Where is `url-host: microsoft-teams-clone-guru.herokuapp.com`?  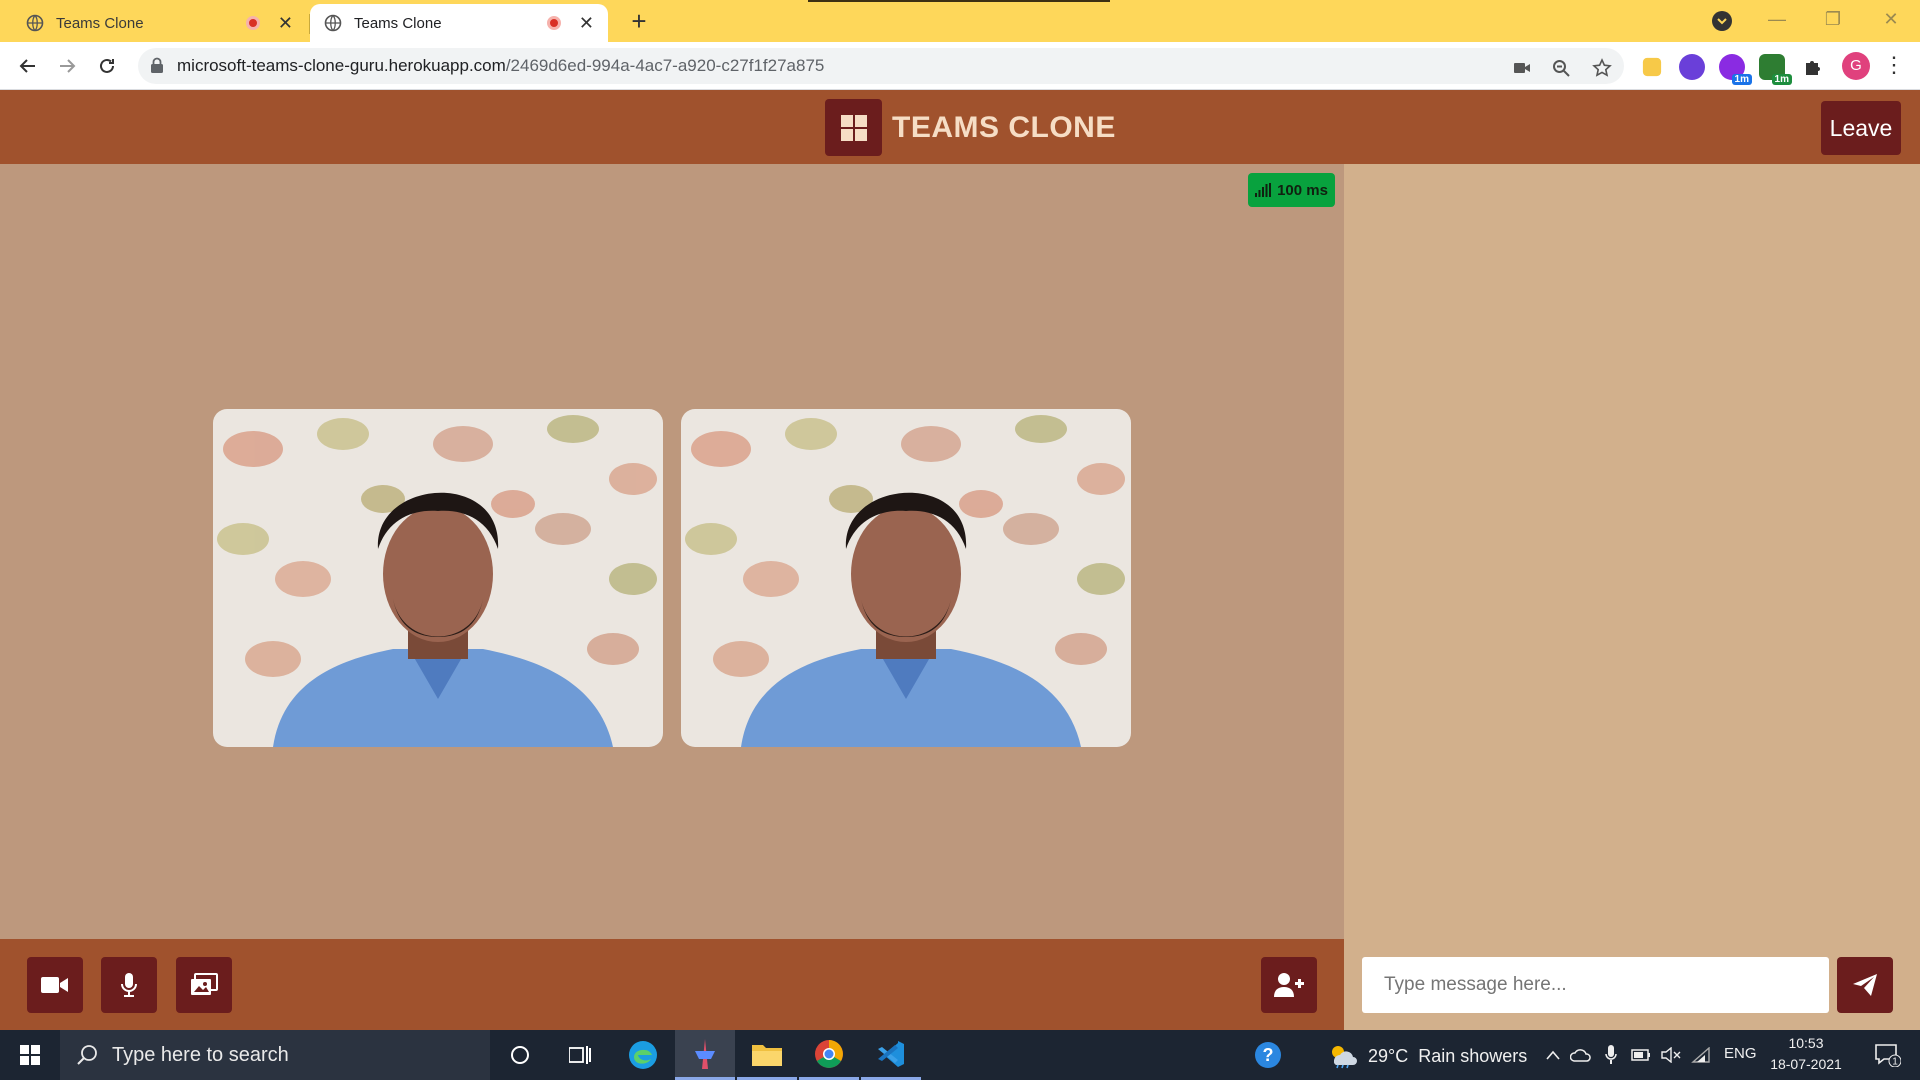 url-host: microsoft-teams-clone-guru.herokuapp.com is located at coordinates (341, 65).